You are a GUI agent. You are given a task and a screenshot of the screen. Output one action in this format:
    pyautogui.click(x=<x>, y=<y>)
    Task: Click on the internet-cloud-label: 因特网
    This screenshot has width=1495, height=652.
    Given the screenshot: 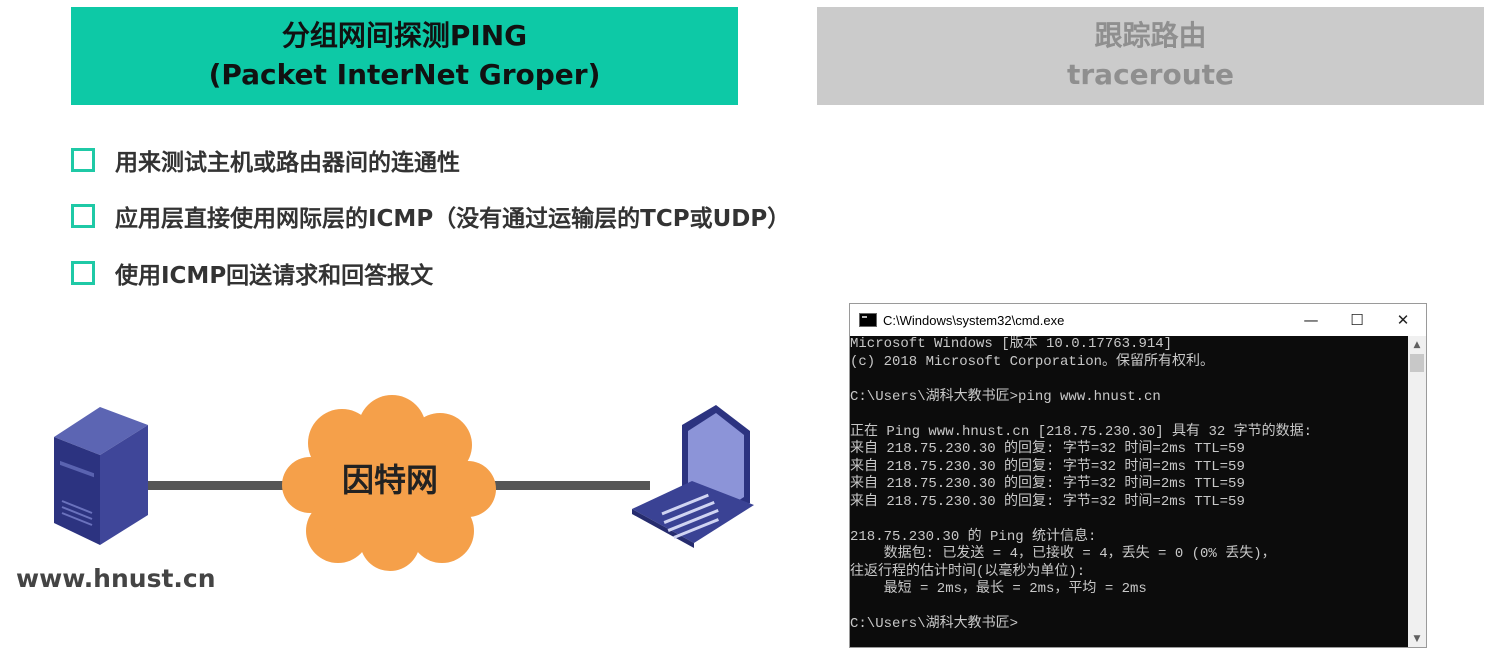 What is the action you would take?
    pyautogui.click(x=390, y=478)
    